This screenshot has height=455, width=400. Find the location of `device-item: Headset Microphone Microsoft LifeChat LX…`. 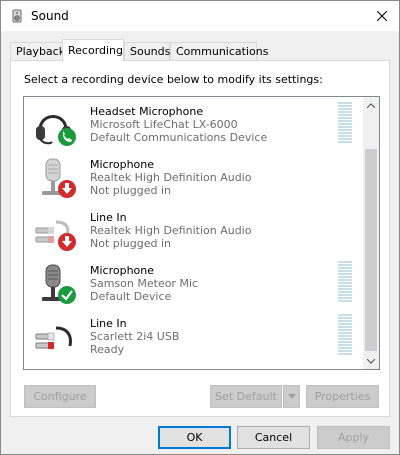

device-item: Headset Microphone Microsoft LifeChat LX… is located at coordinates (194, 123).